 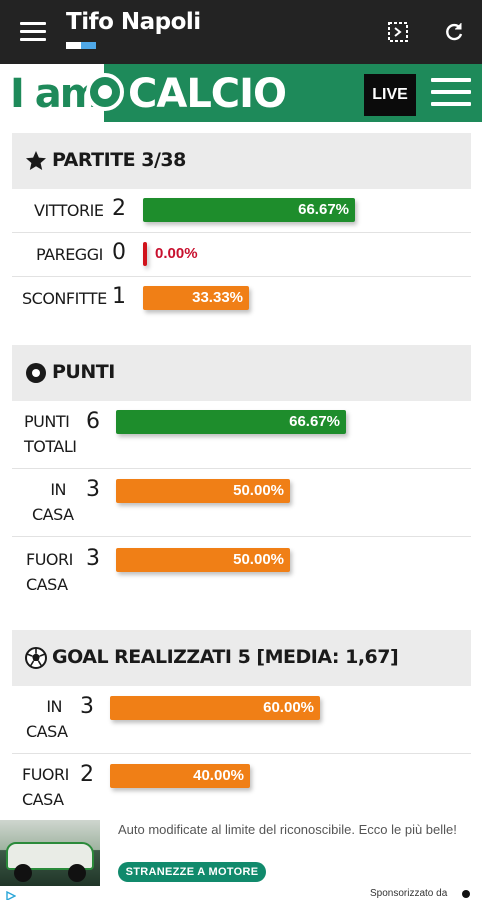 I want to click on team-flag, so click(x=81, y=45).